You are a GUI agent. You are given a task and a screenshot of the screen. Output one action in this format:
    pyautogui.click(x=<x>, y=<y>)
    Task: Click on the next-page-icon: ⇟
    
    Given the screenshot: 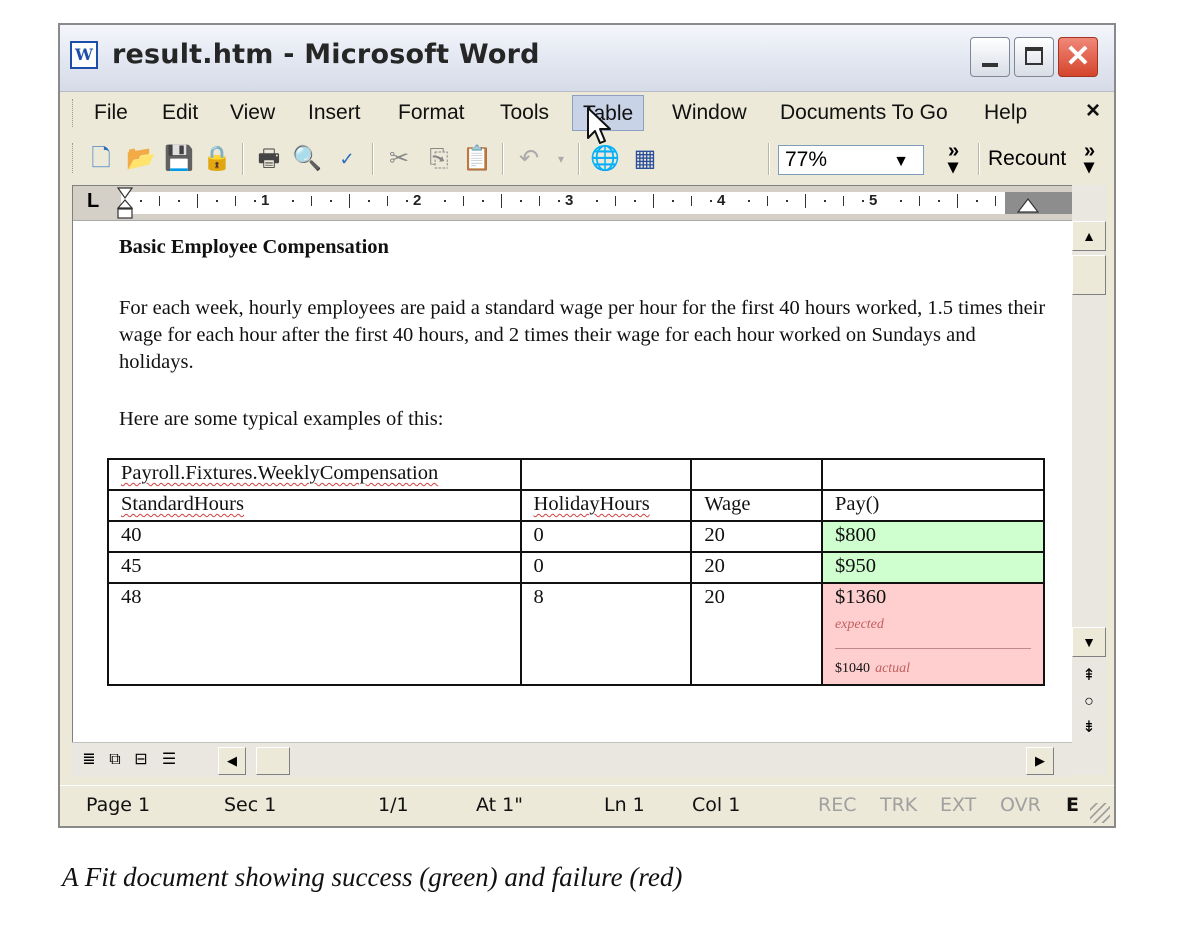 What is the action you would take?
    pyautogui.click(x=1089, y=728)
    